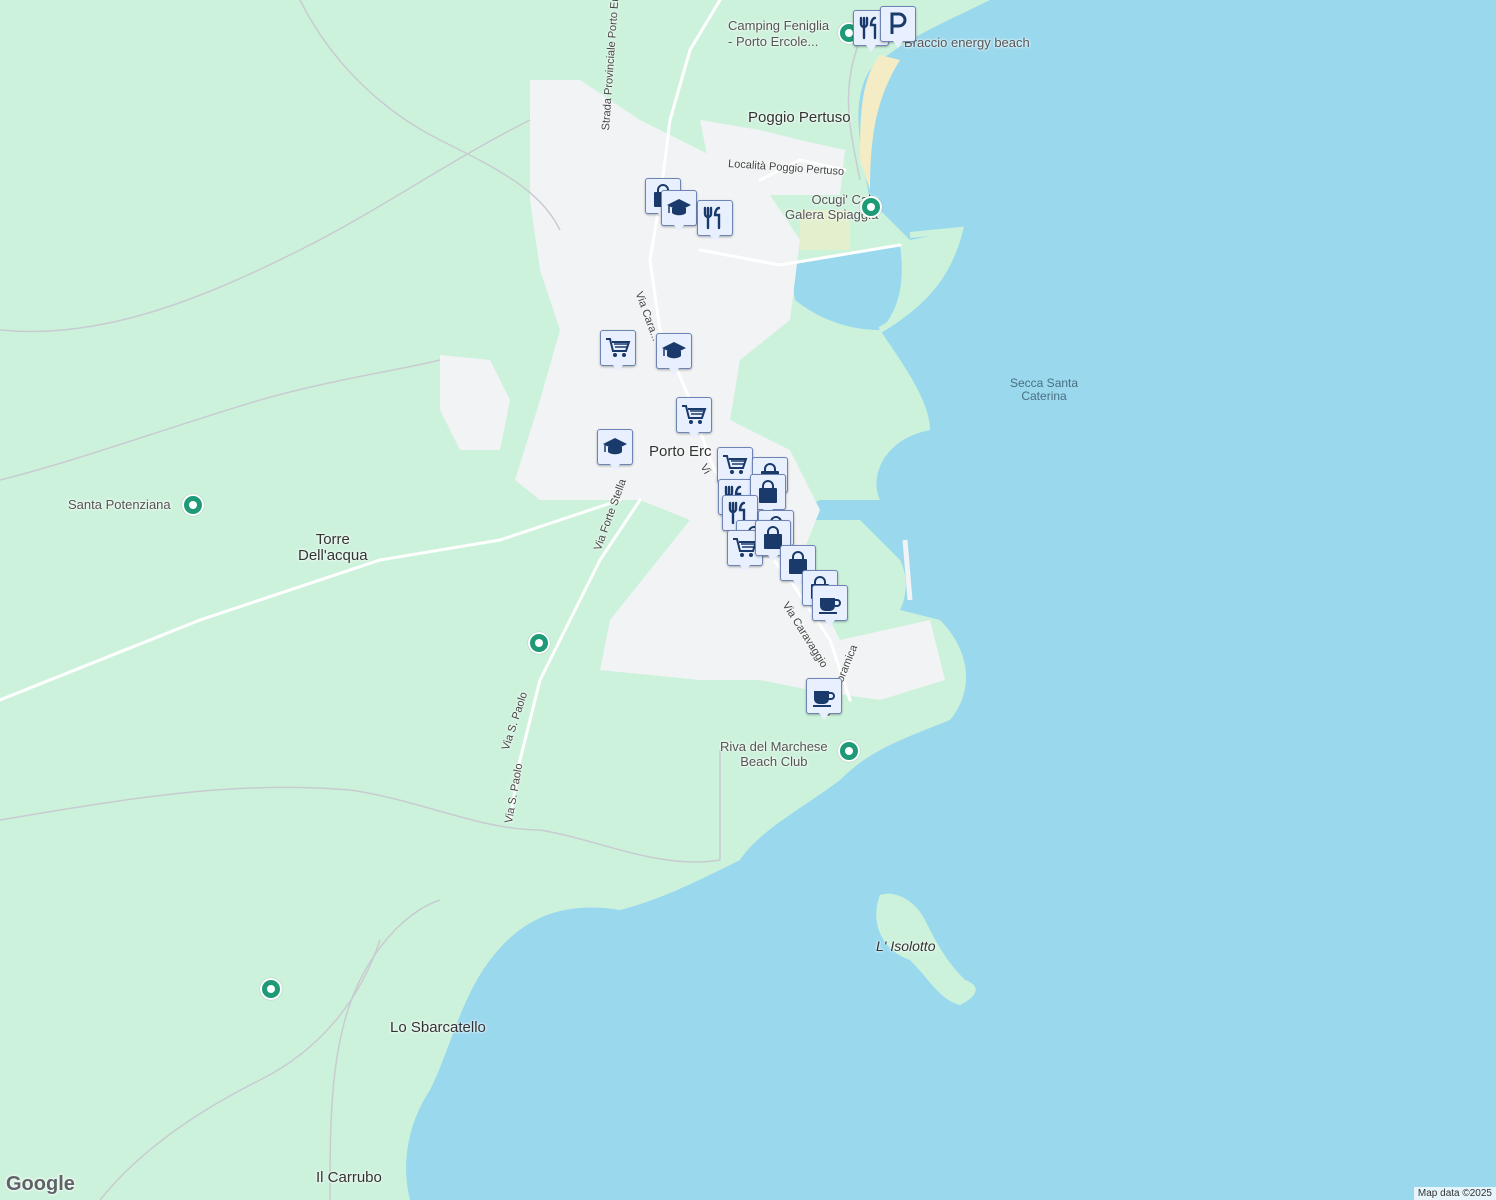 This screenshot has width=1496, height=1200. What do you see at coordinates (906, 946) in the screenshot?
I see `label-lisolotto: L' Isolotto` at bounding box center [906, 946].